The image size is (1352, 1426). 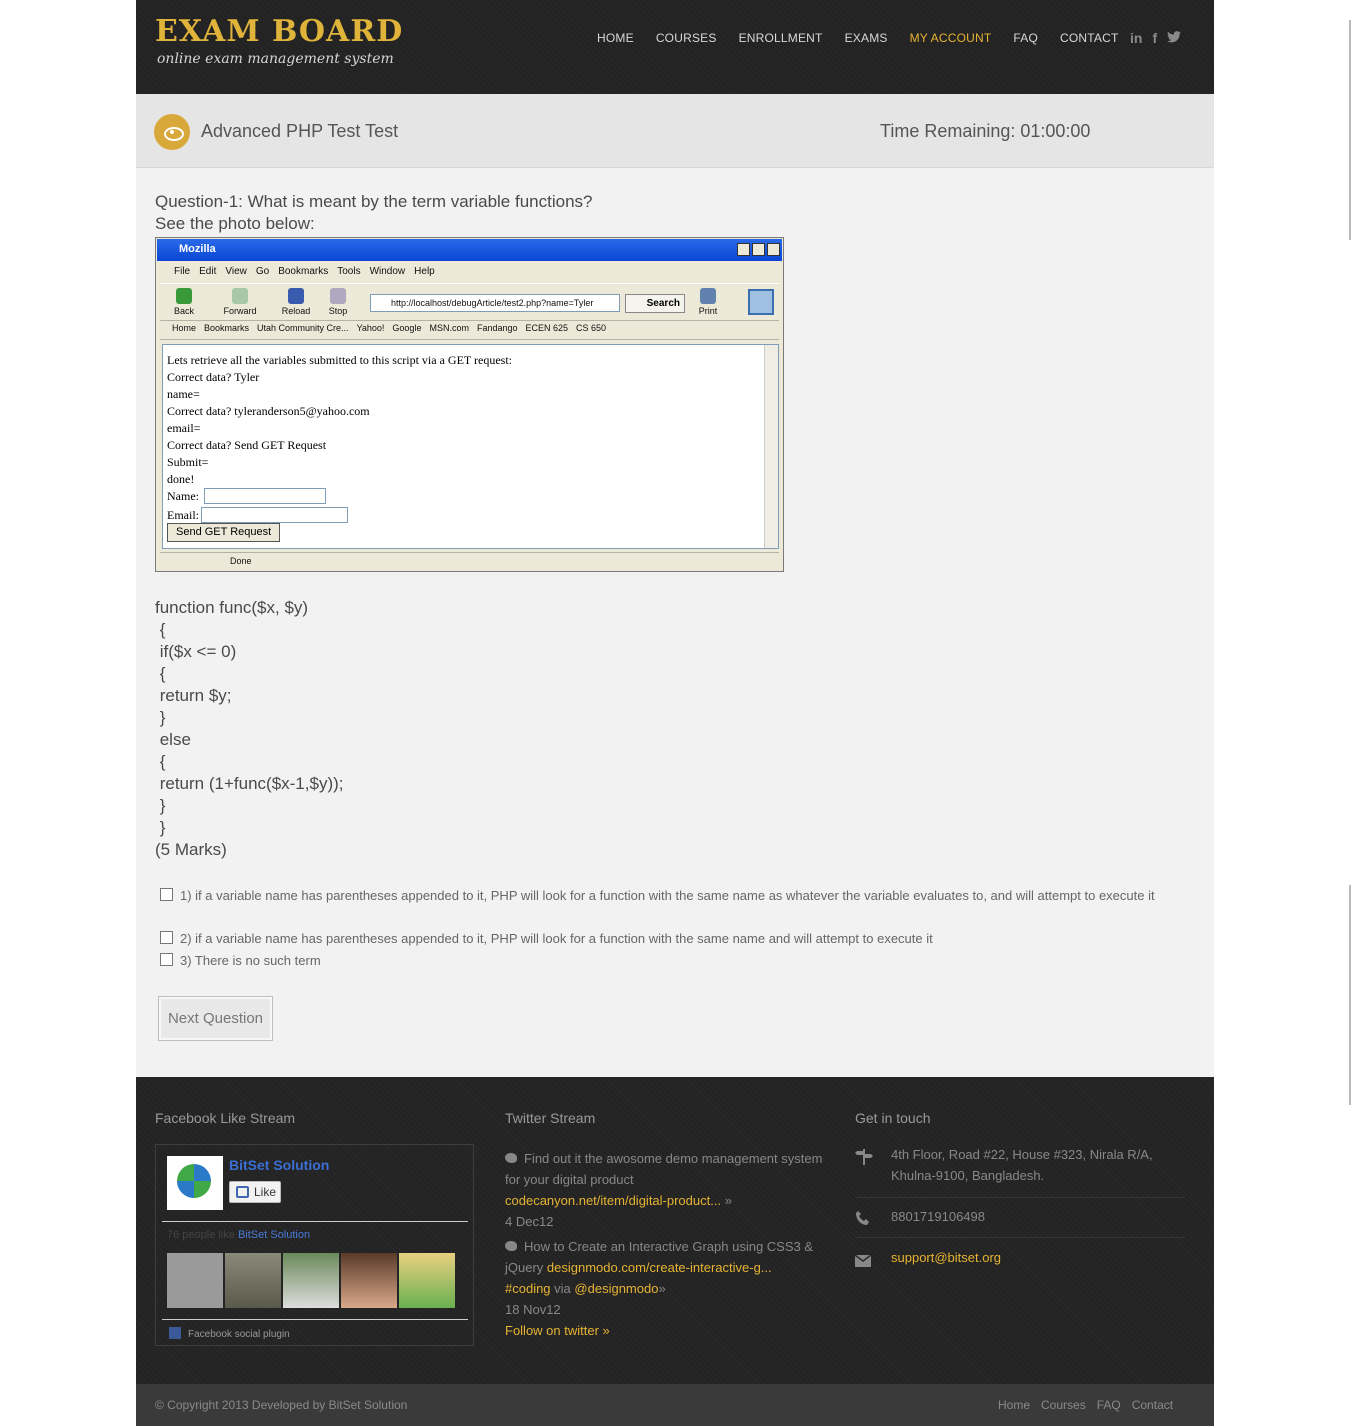 I want to click on image-email-field, so click(x=274, y=515).